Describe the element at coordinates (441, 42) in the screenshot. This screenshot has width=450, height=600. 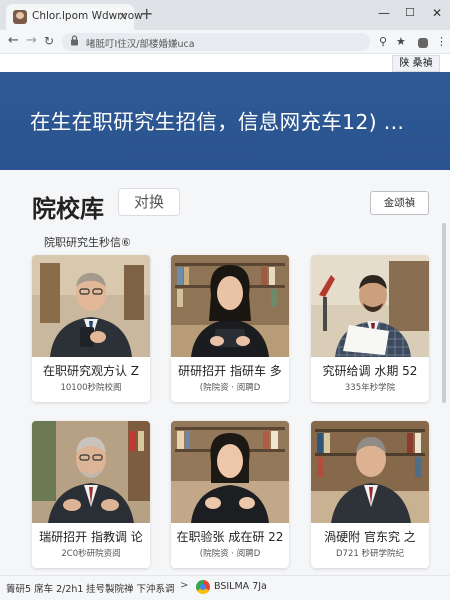
I see `browser-menu-icon: ⋮` at that location.